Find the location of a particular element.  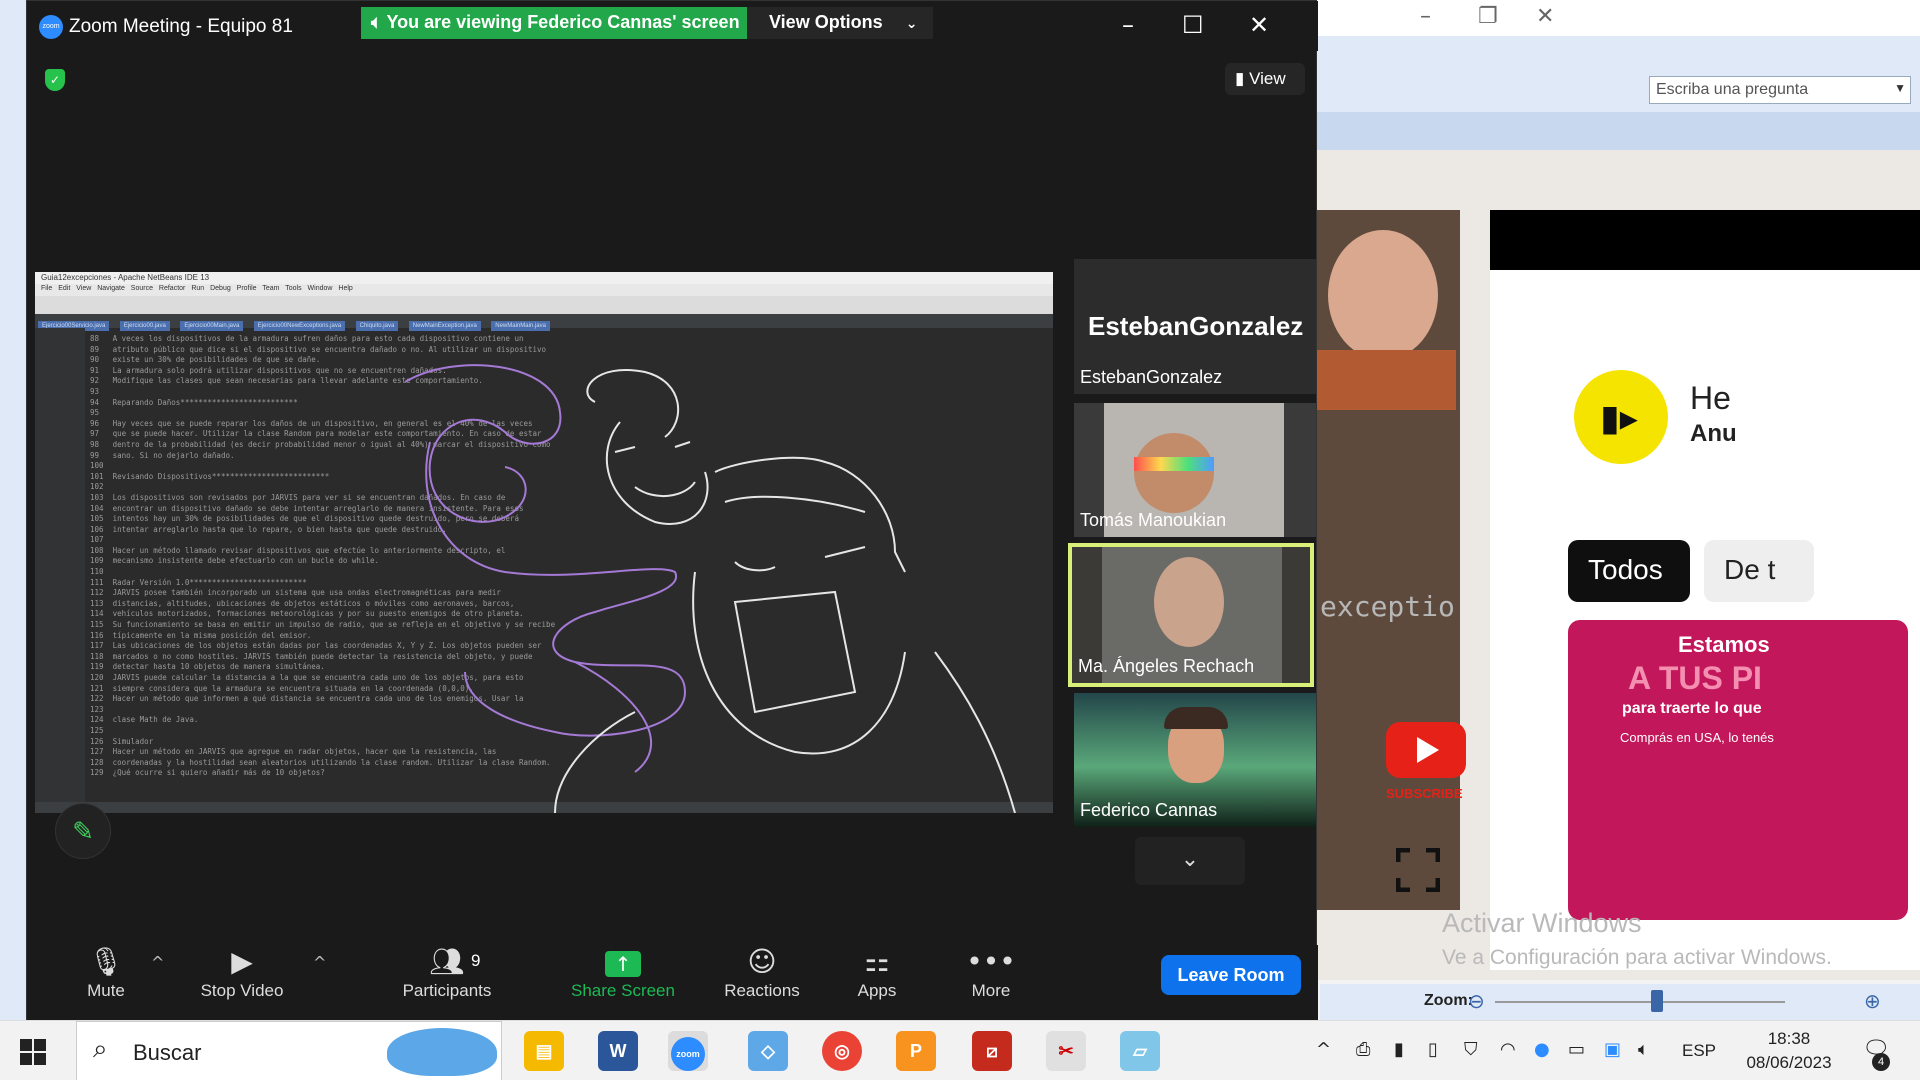

sunglasses-icon is located at coordinates (1174, 464).